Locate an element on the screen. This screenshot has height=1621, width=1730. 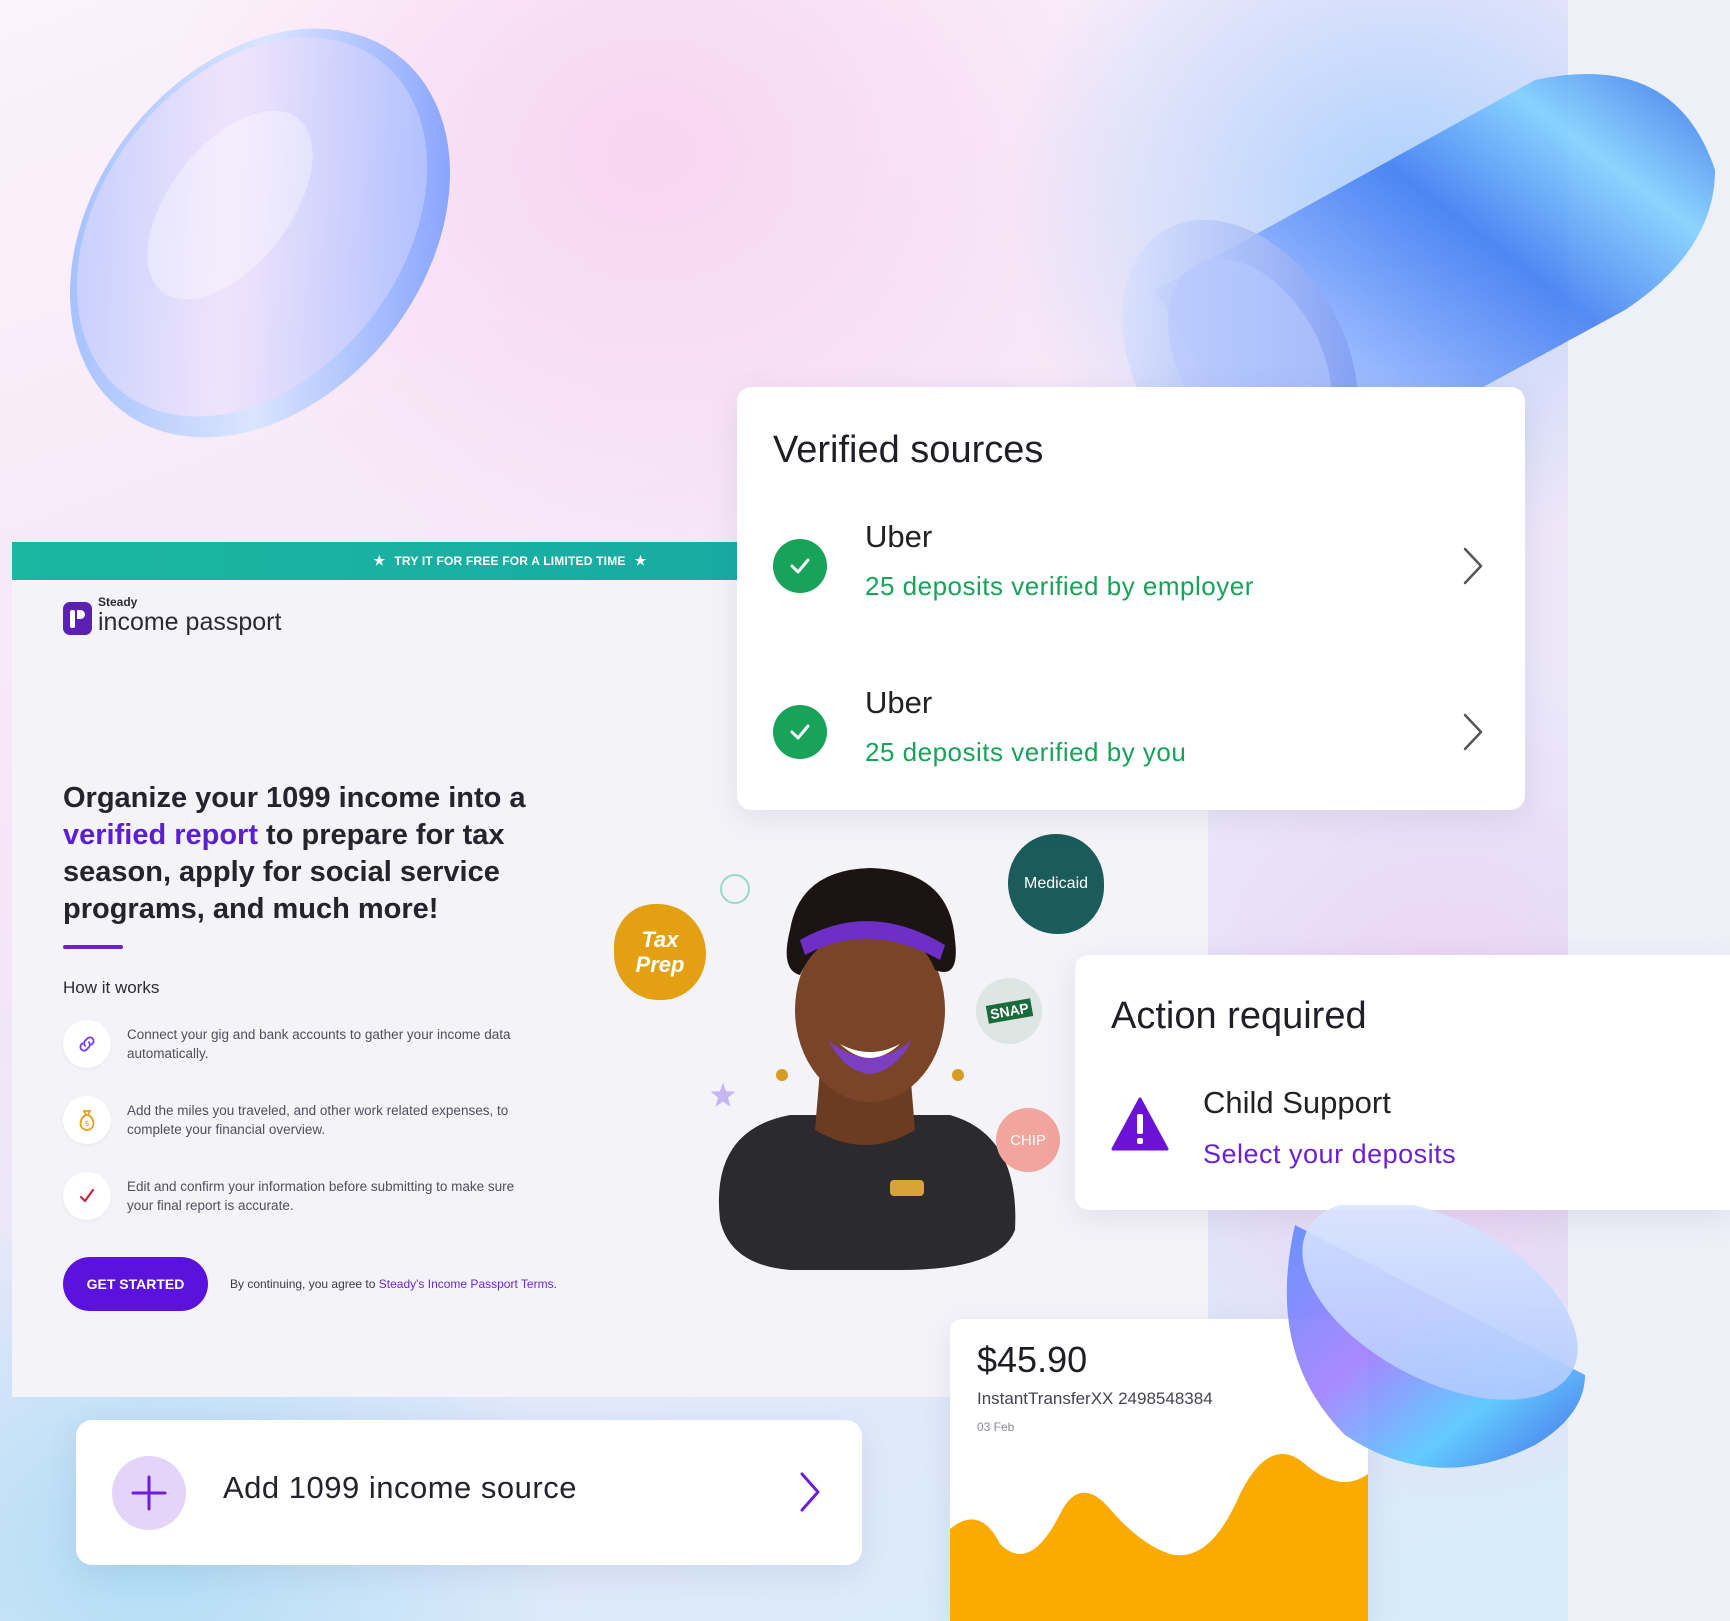
transaction-description: InstantTransferXX 2498548384 is located at coordinates (1095, 1398).